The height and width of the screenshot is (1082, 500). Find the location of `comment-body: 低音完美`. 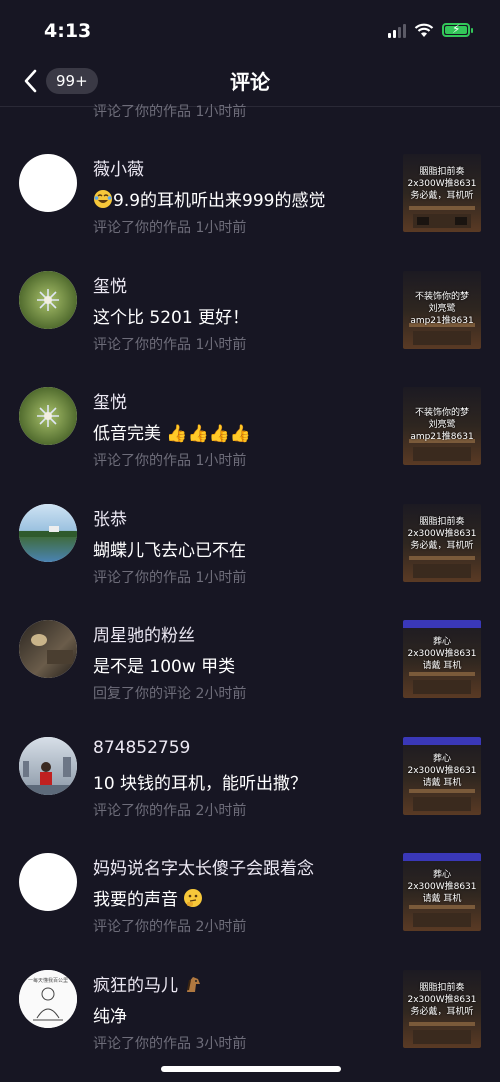

comment-body: 低音完美 is located at coordinates (127, 434).